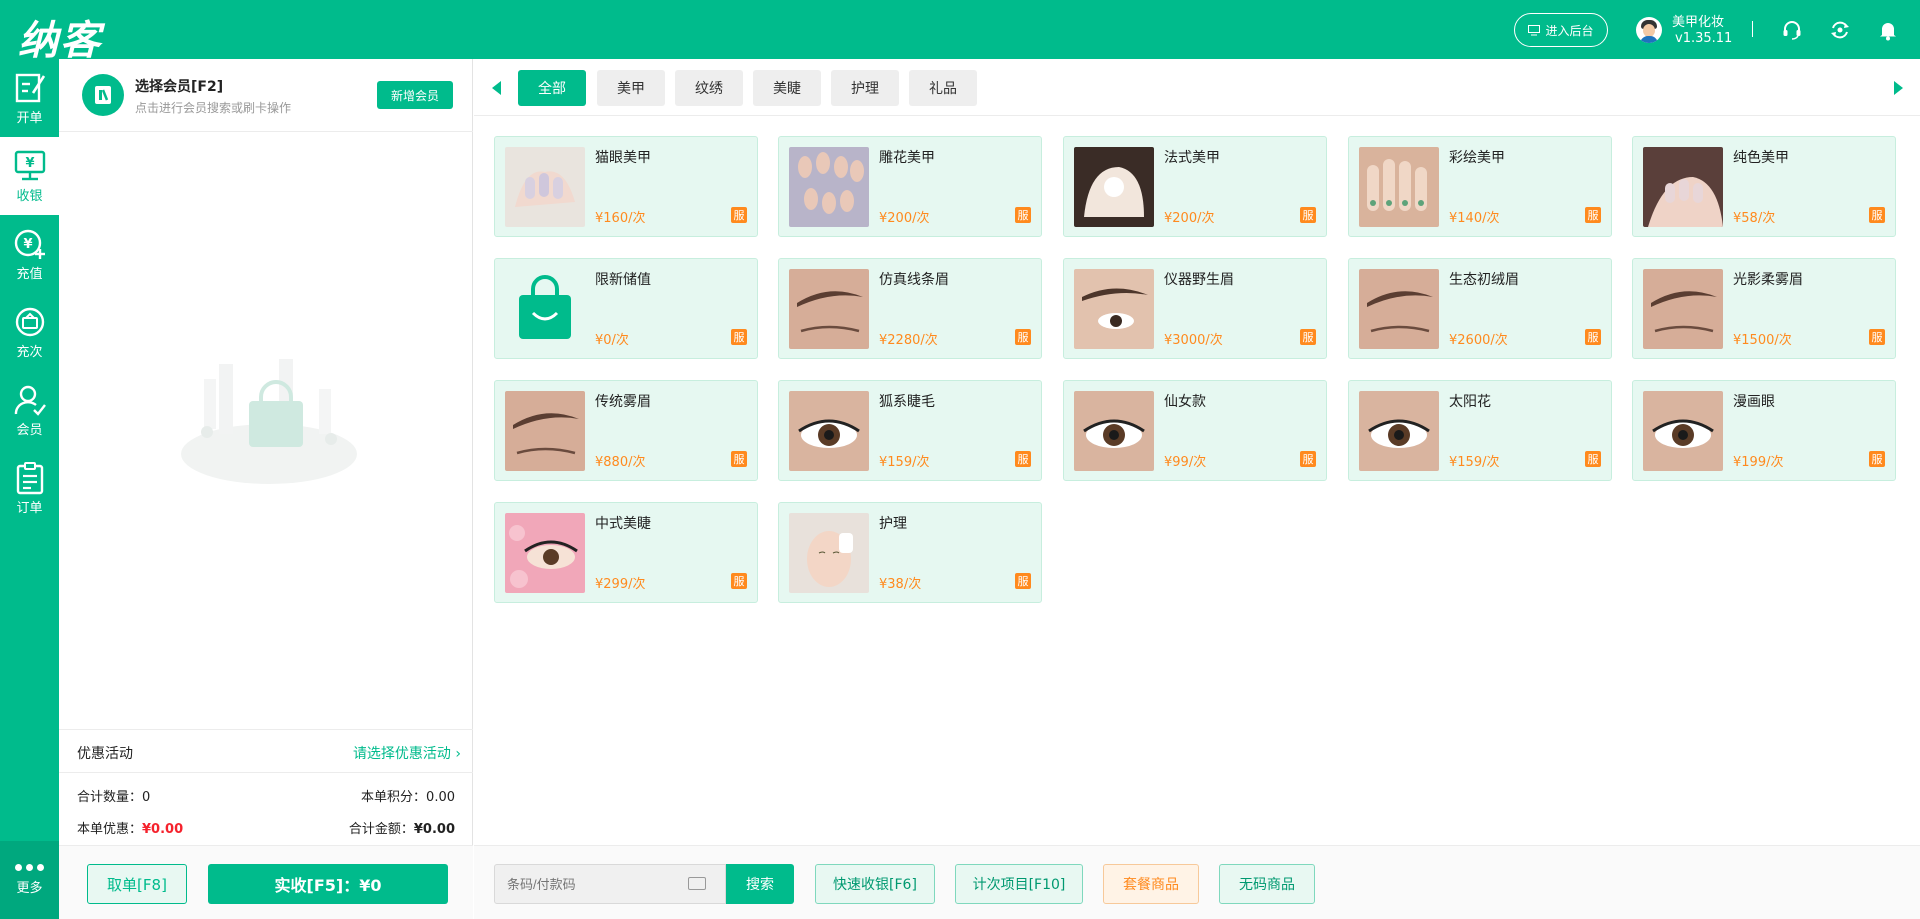 Image resolution: width=1920 pixels, height=919 pixels. Describe the element at coordinates (1792, 30) in the screenshot. I see `headset-icon` at that location.